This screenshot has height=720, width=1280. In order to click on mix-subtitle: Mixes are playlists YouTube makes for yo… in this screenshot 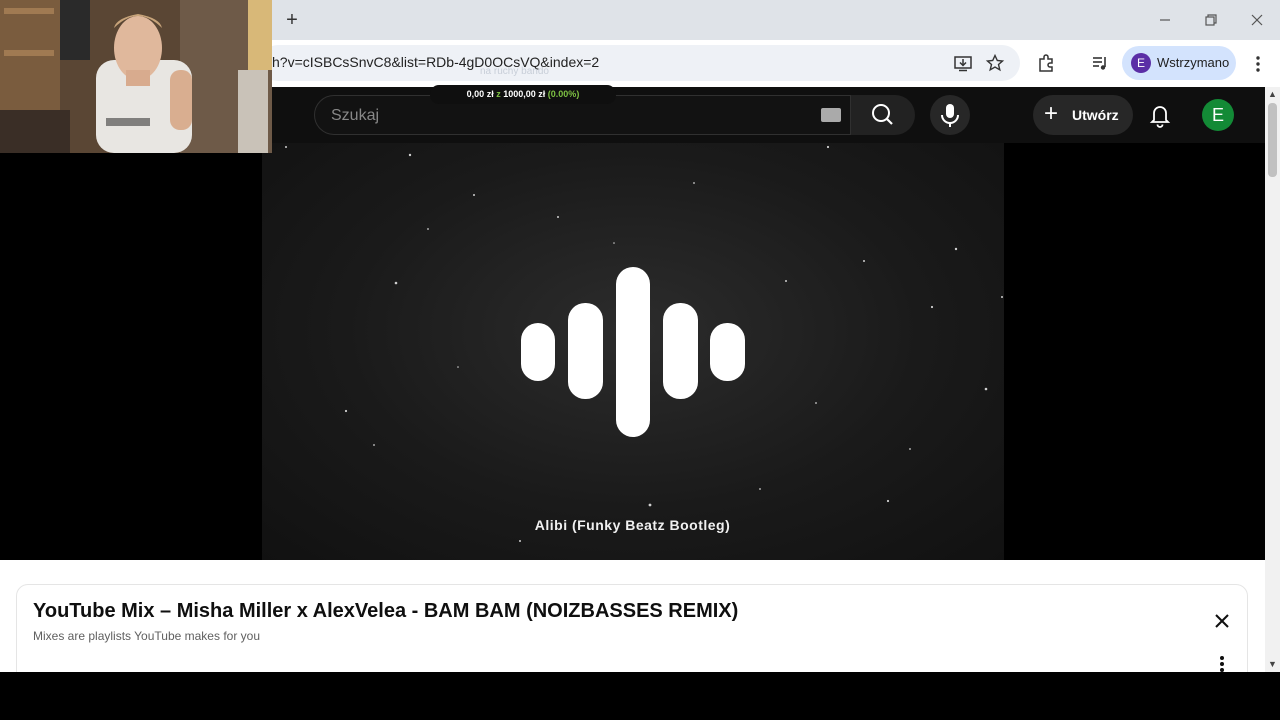, I will do `click(146, 636)`.